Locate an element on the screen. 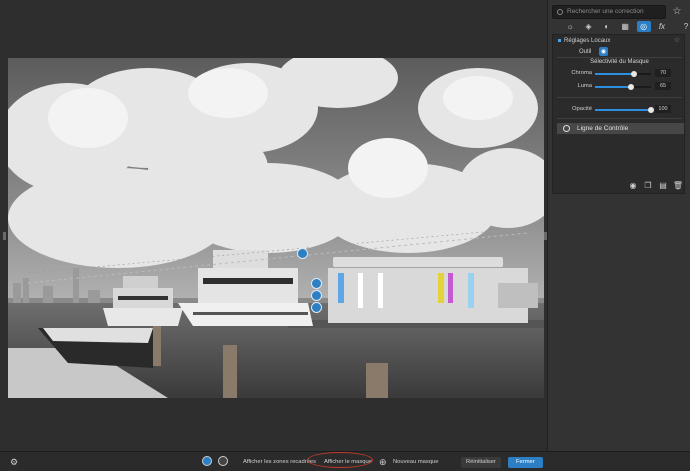 The image size is (690, 471). show-crop-button: Afficher les zones recadrées is located at coordinates (279, 462).